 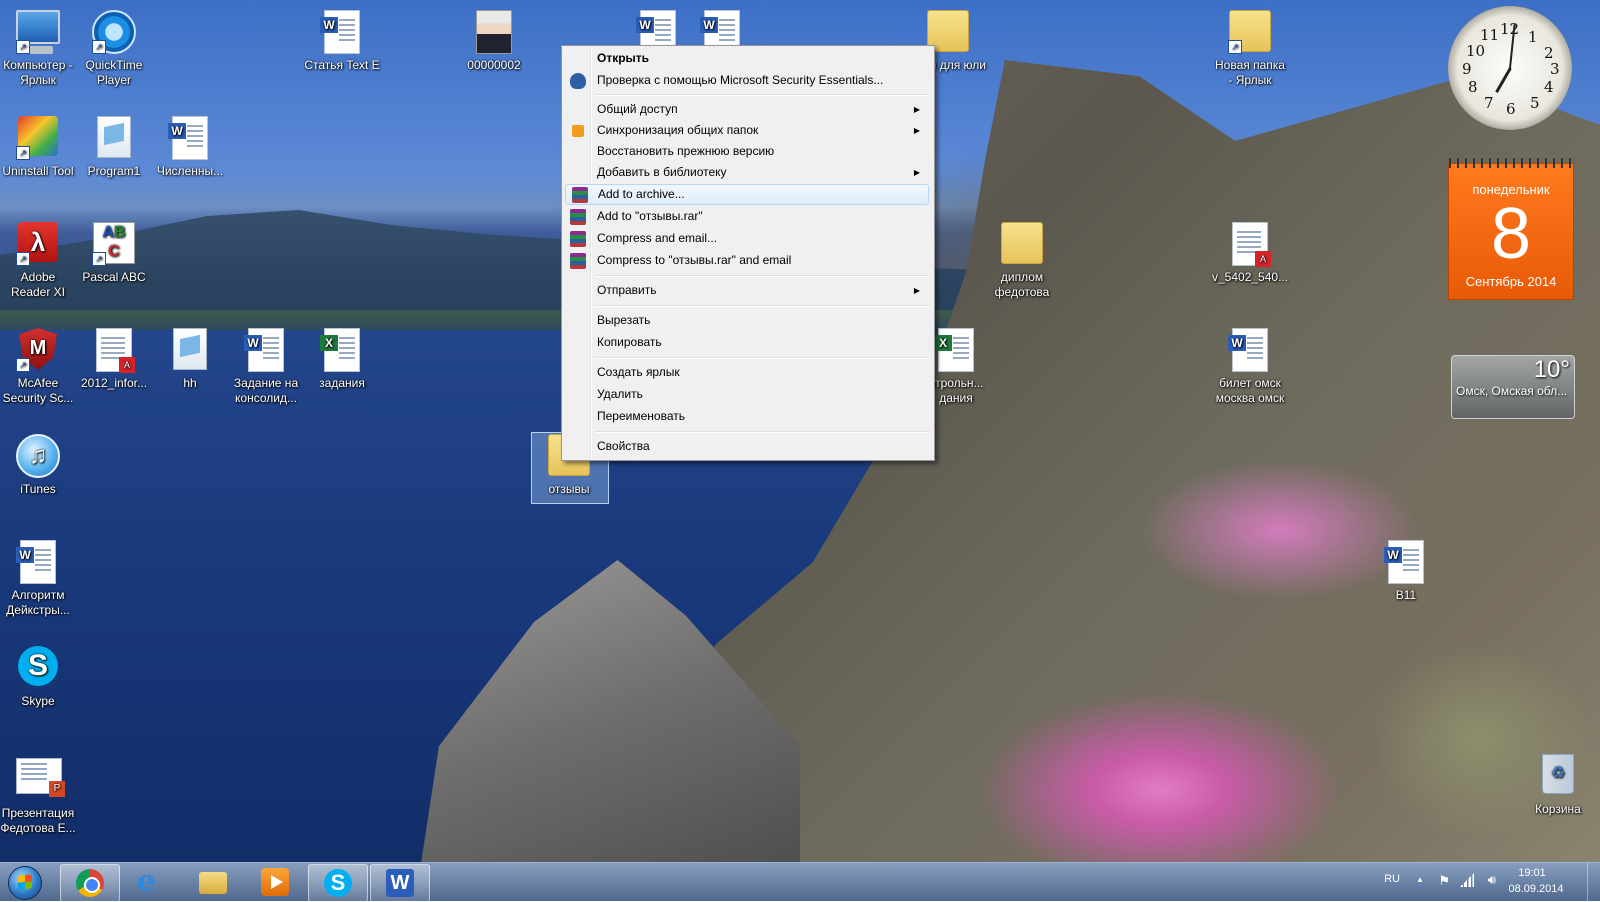 What do you see at coordinates (190, 383) in the screenshot?
I see `icon-label: hh` at bounding box center [190, 383].